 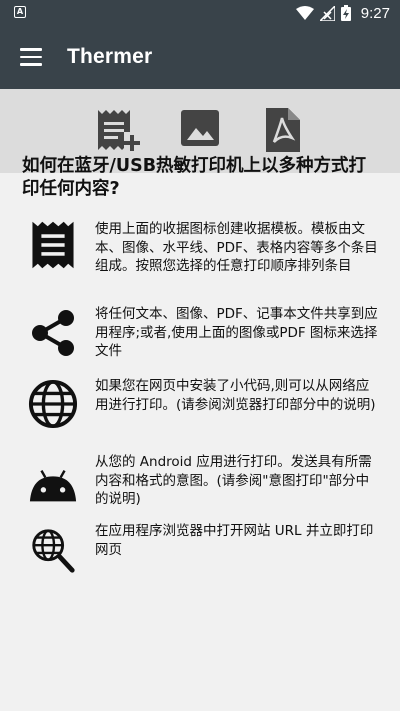 What do you see at coordinates (194, 177) in the screenshot?
I see `page-heading: 如何在蓝牙/USB热敏打印机上以多种方式打印任何内容?` at bounding box center [194, 177].